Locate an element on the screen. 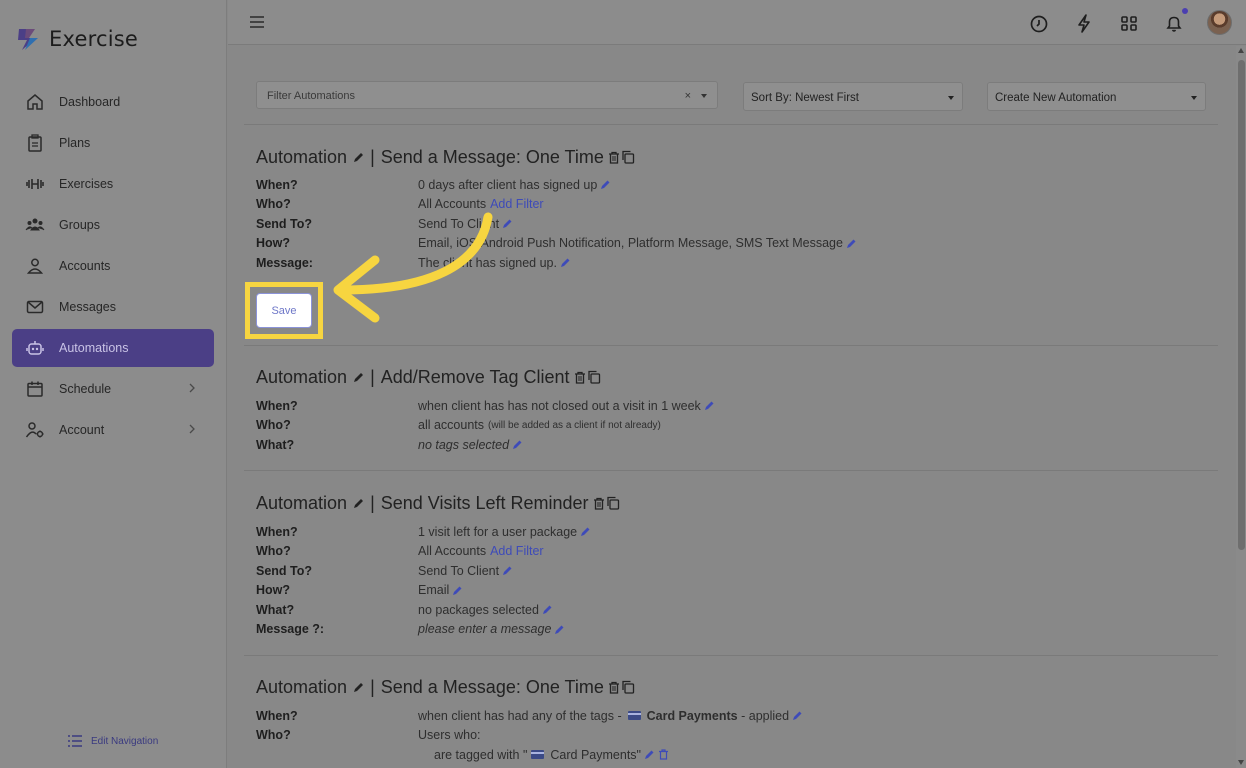 The width and height of the screenshot is (1246, 768). notifications-button is located at coordinates (1175, 21).